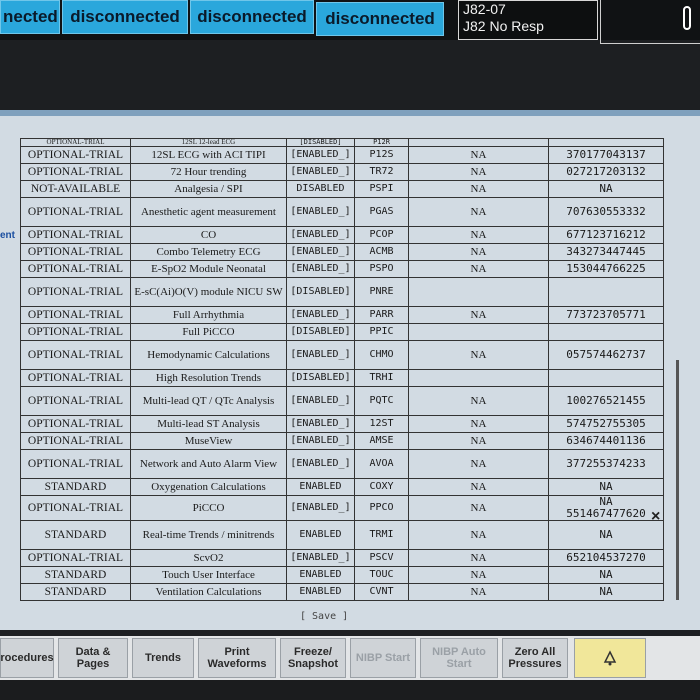 The height and width of the screenshot is (700, 700). Describe the element at coordinates (30, 17) in the screenshot. I see `connection-status-button-1: nected` at that location.